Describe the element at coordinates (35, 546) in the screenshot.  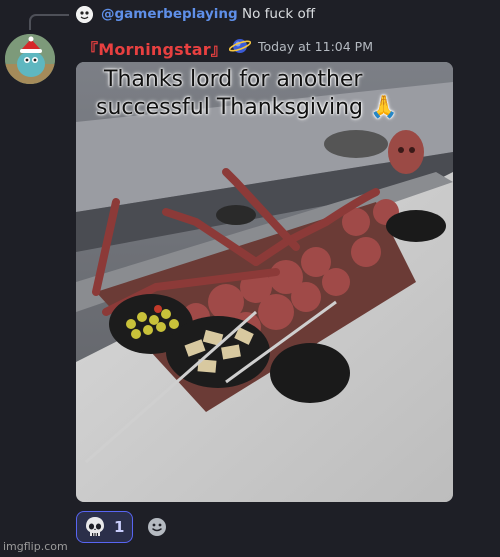
I see `watermark: imgflip.com` at that location.